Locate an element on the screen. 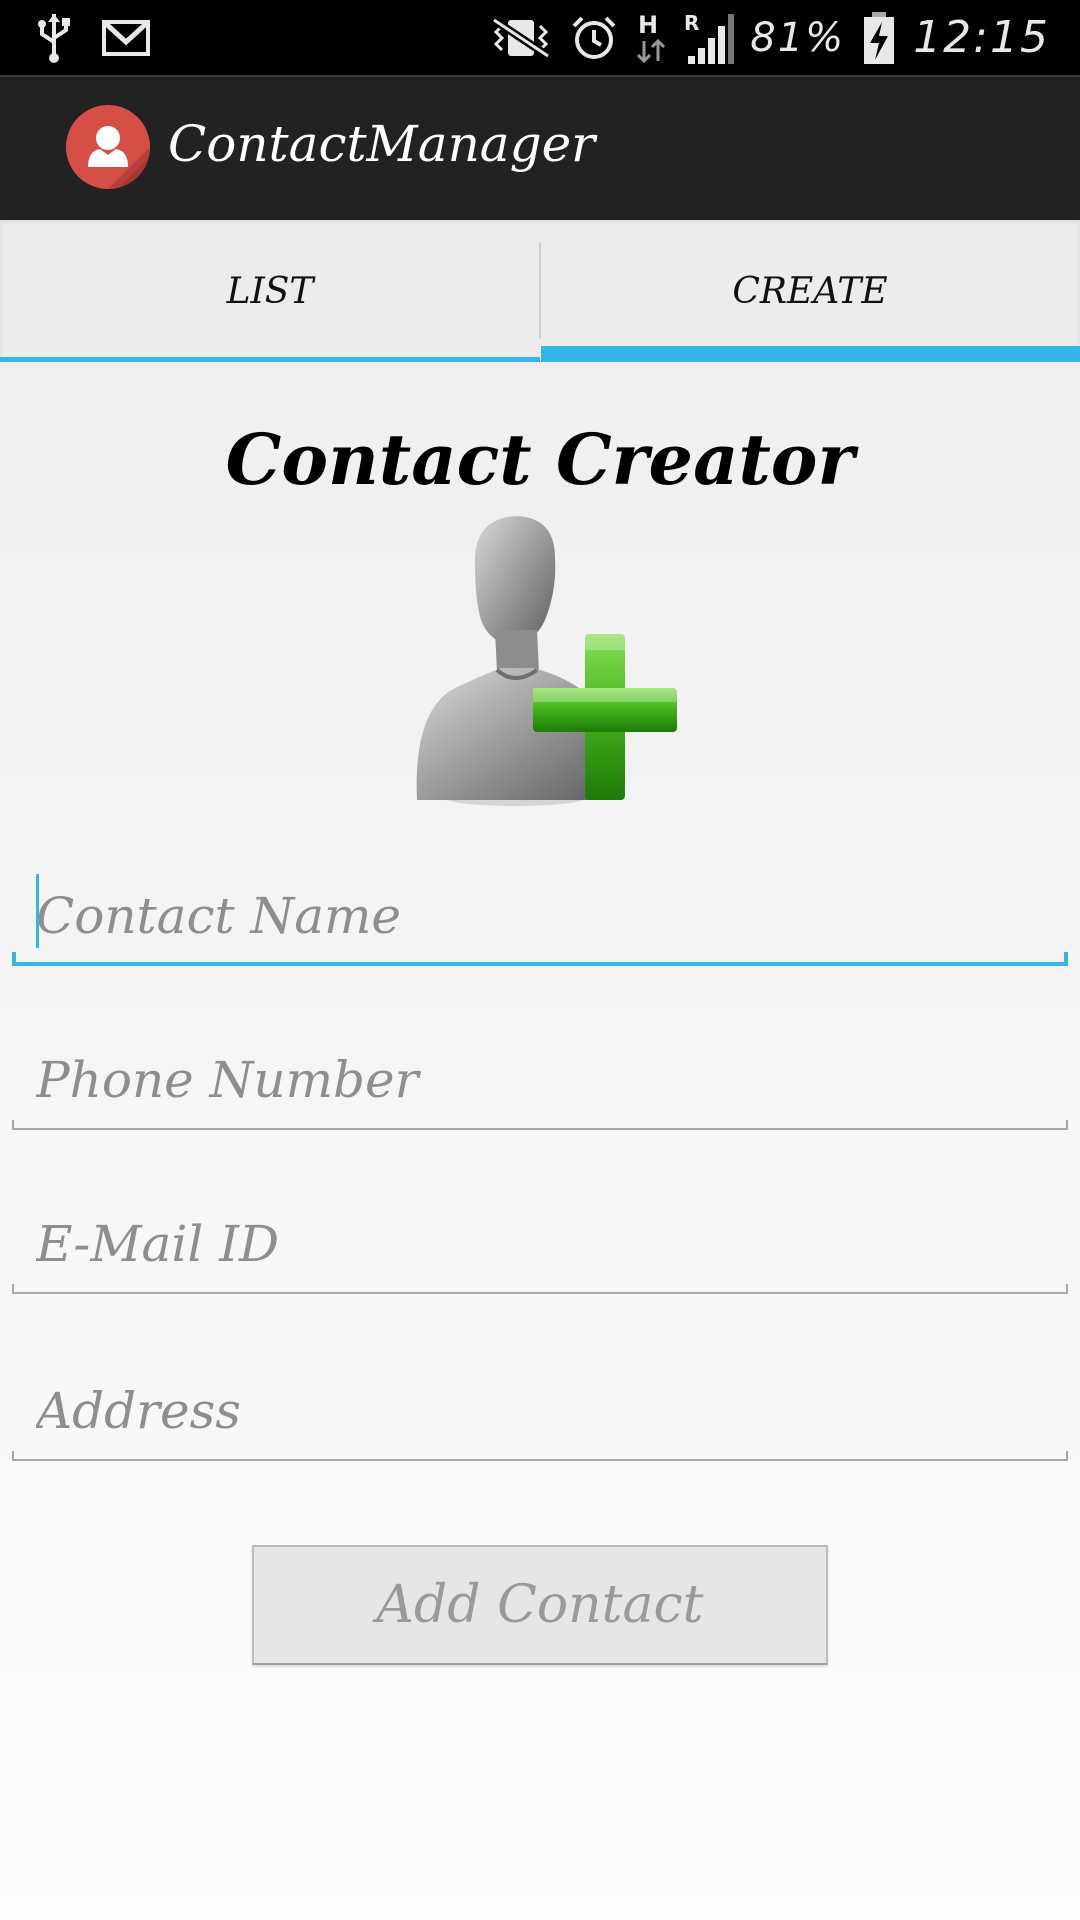 The width and height of the screenshot is (1080, 1920). tab-bar-baseline is located at coordinates (270, 359).